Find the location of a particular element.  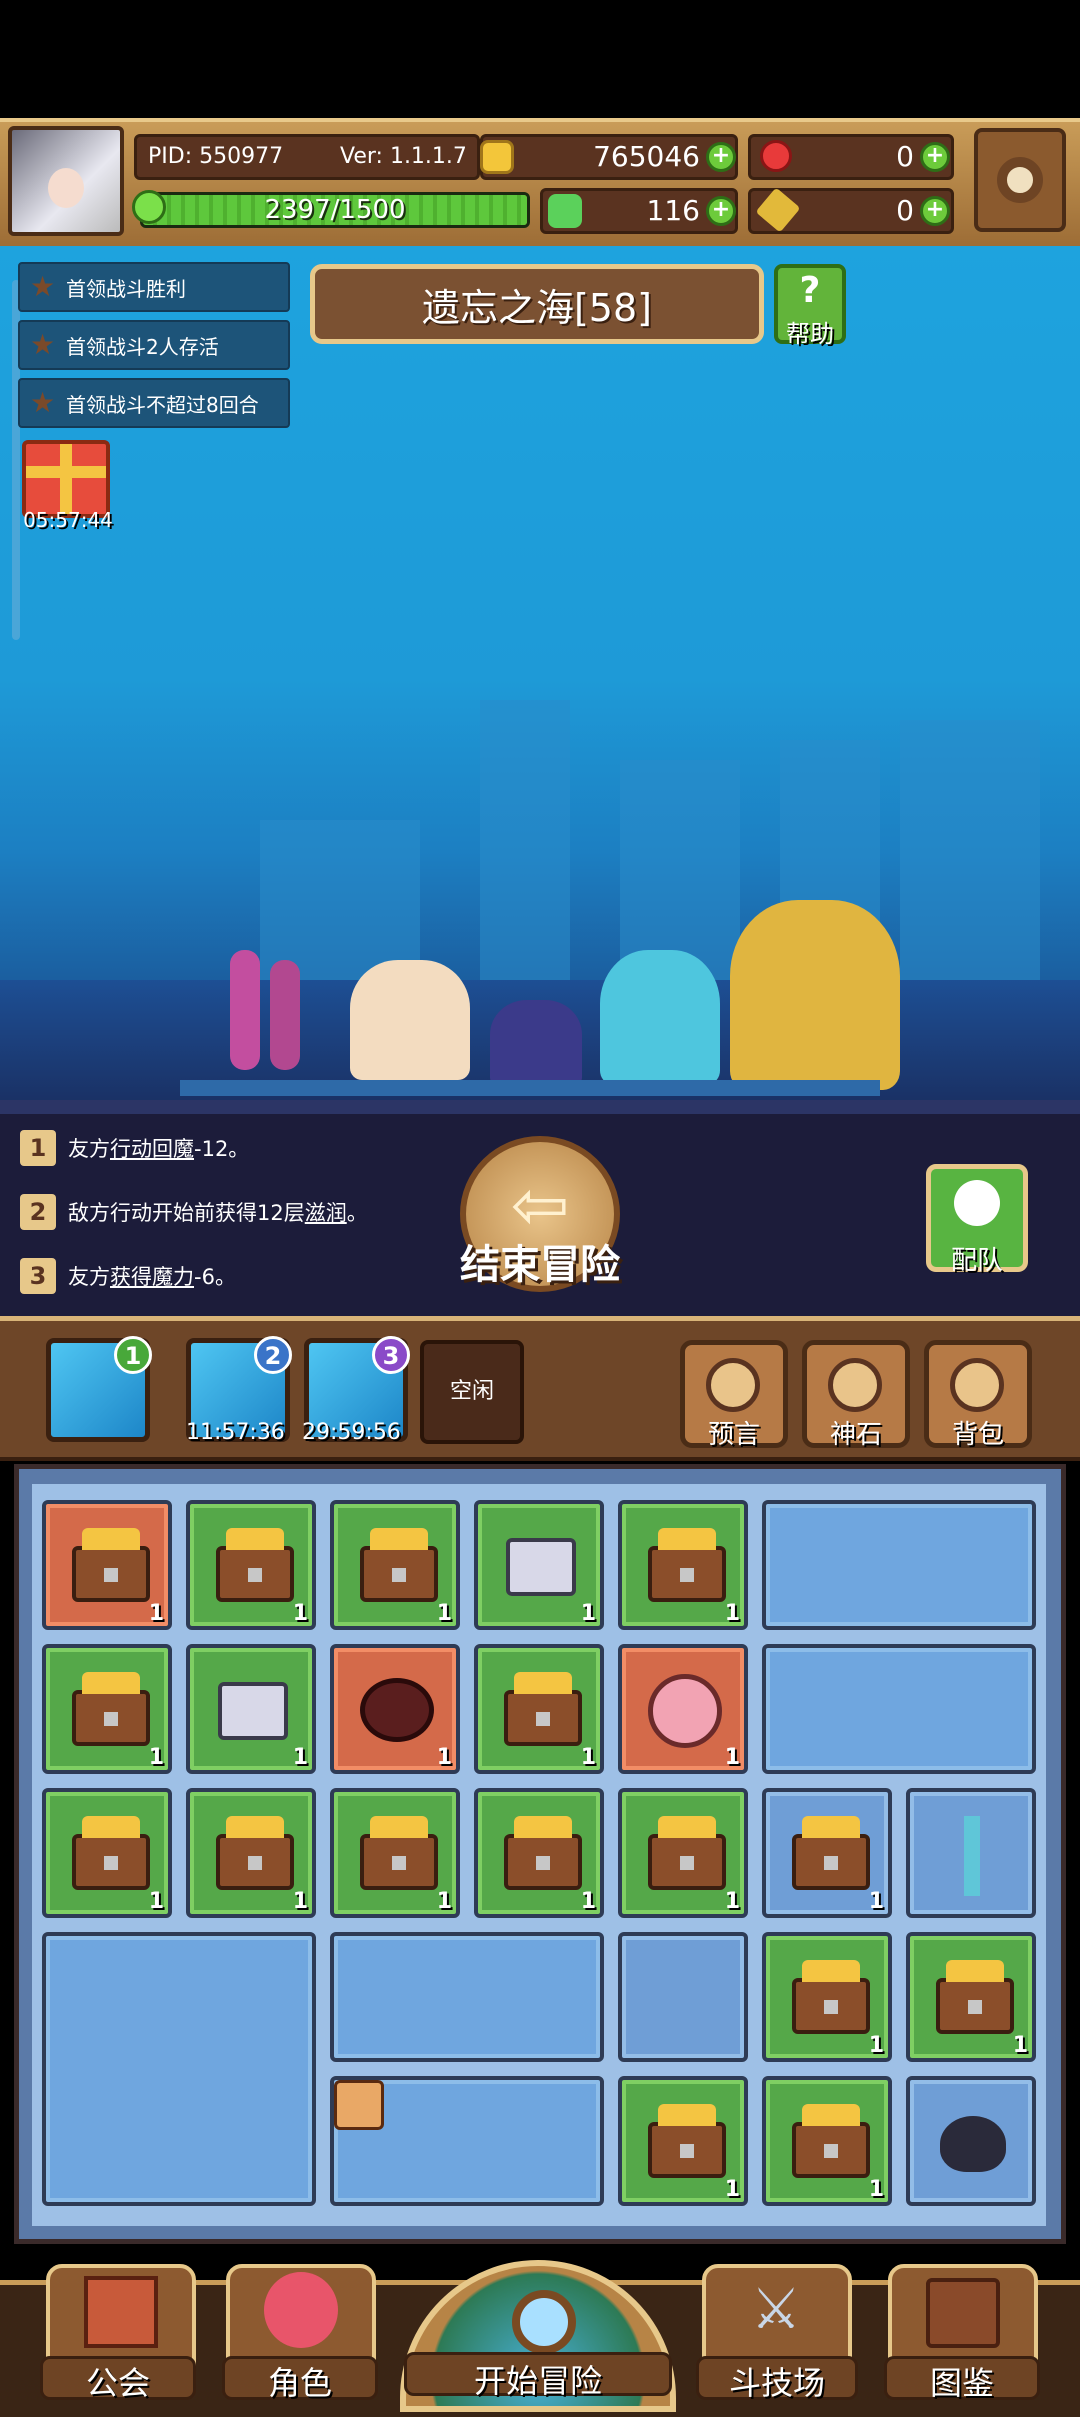

gold-coin-icon is located at coordinates (497, 157).